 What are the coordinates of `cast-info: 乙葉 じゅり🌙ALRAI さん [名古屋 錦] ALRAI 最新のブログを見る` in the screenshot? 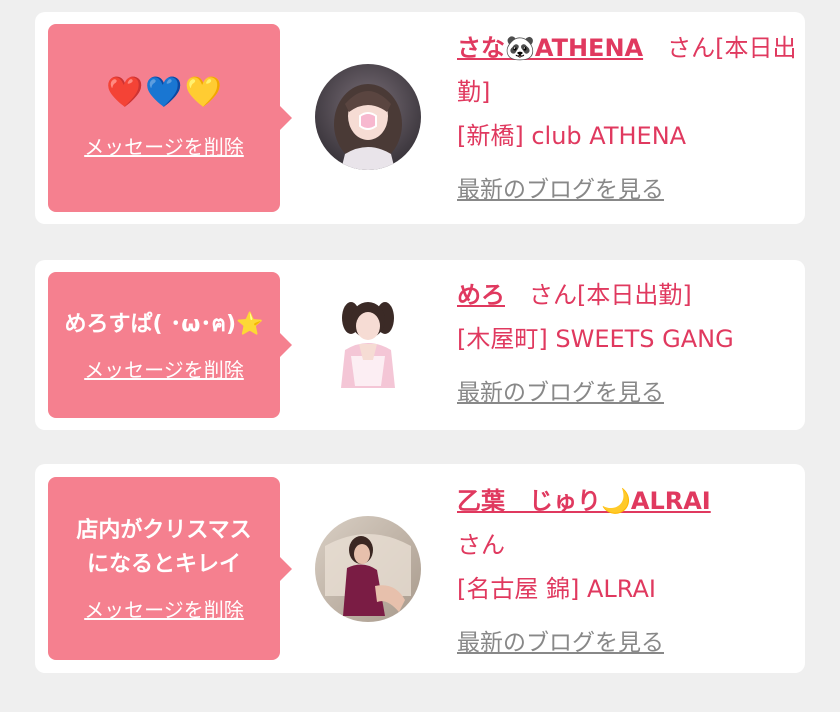 It's located at (627, 572).